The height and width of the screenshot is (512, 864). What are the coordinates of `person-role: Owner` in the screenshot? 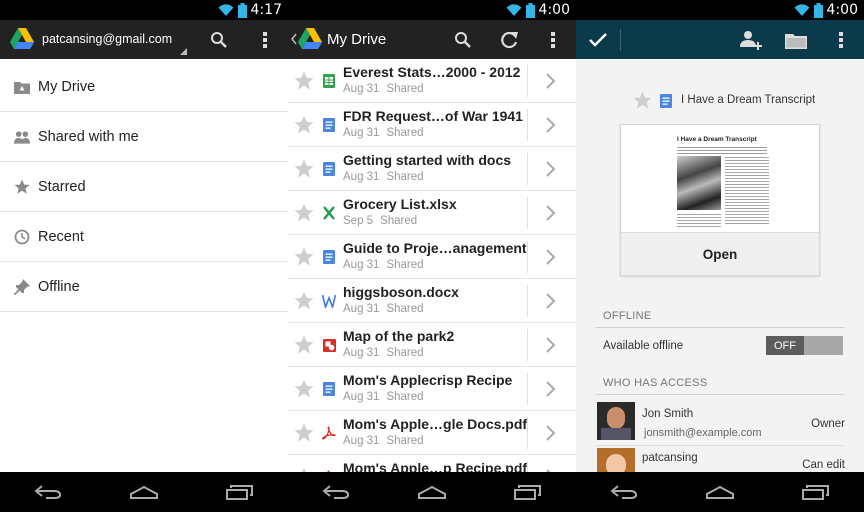 It's located at (828, 424).